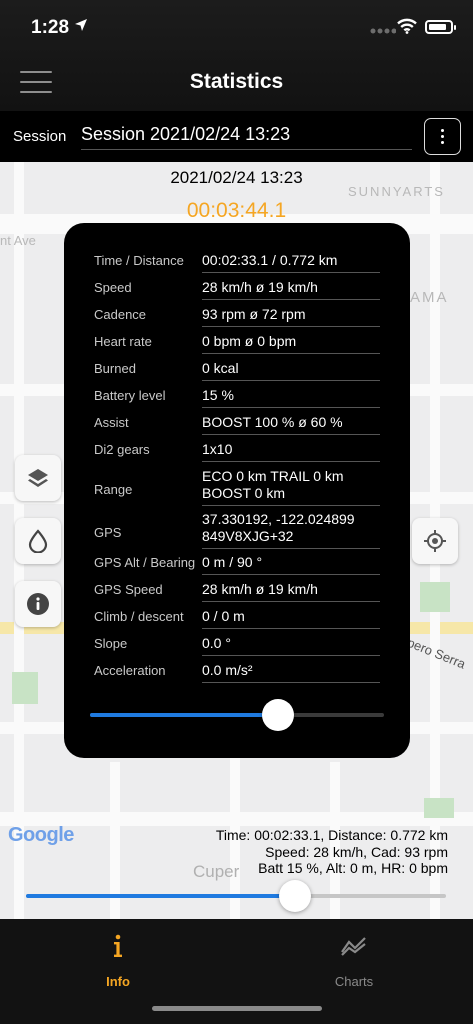  What do you see at coordinates (123, 341) in the screenshot?
I see `stat-label: Heart rate` at bounding box center [123, 341].